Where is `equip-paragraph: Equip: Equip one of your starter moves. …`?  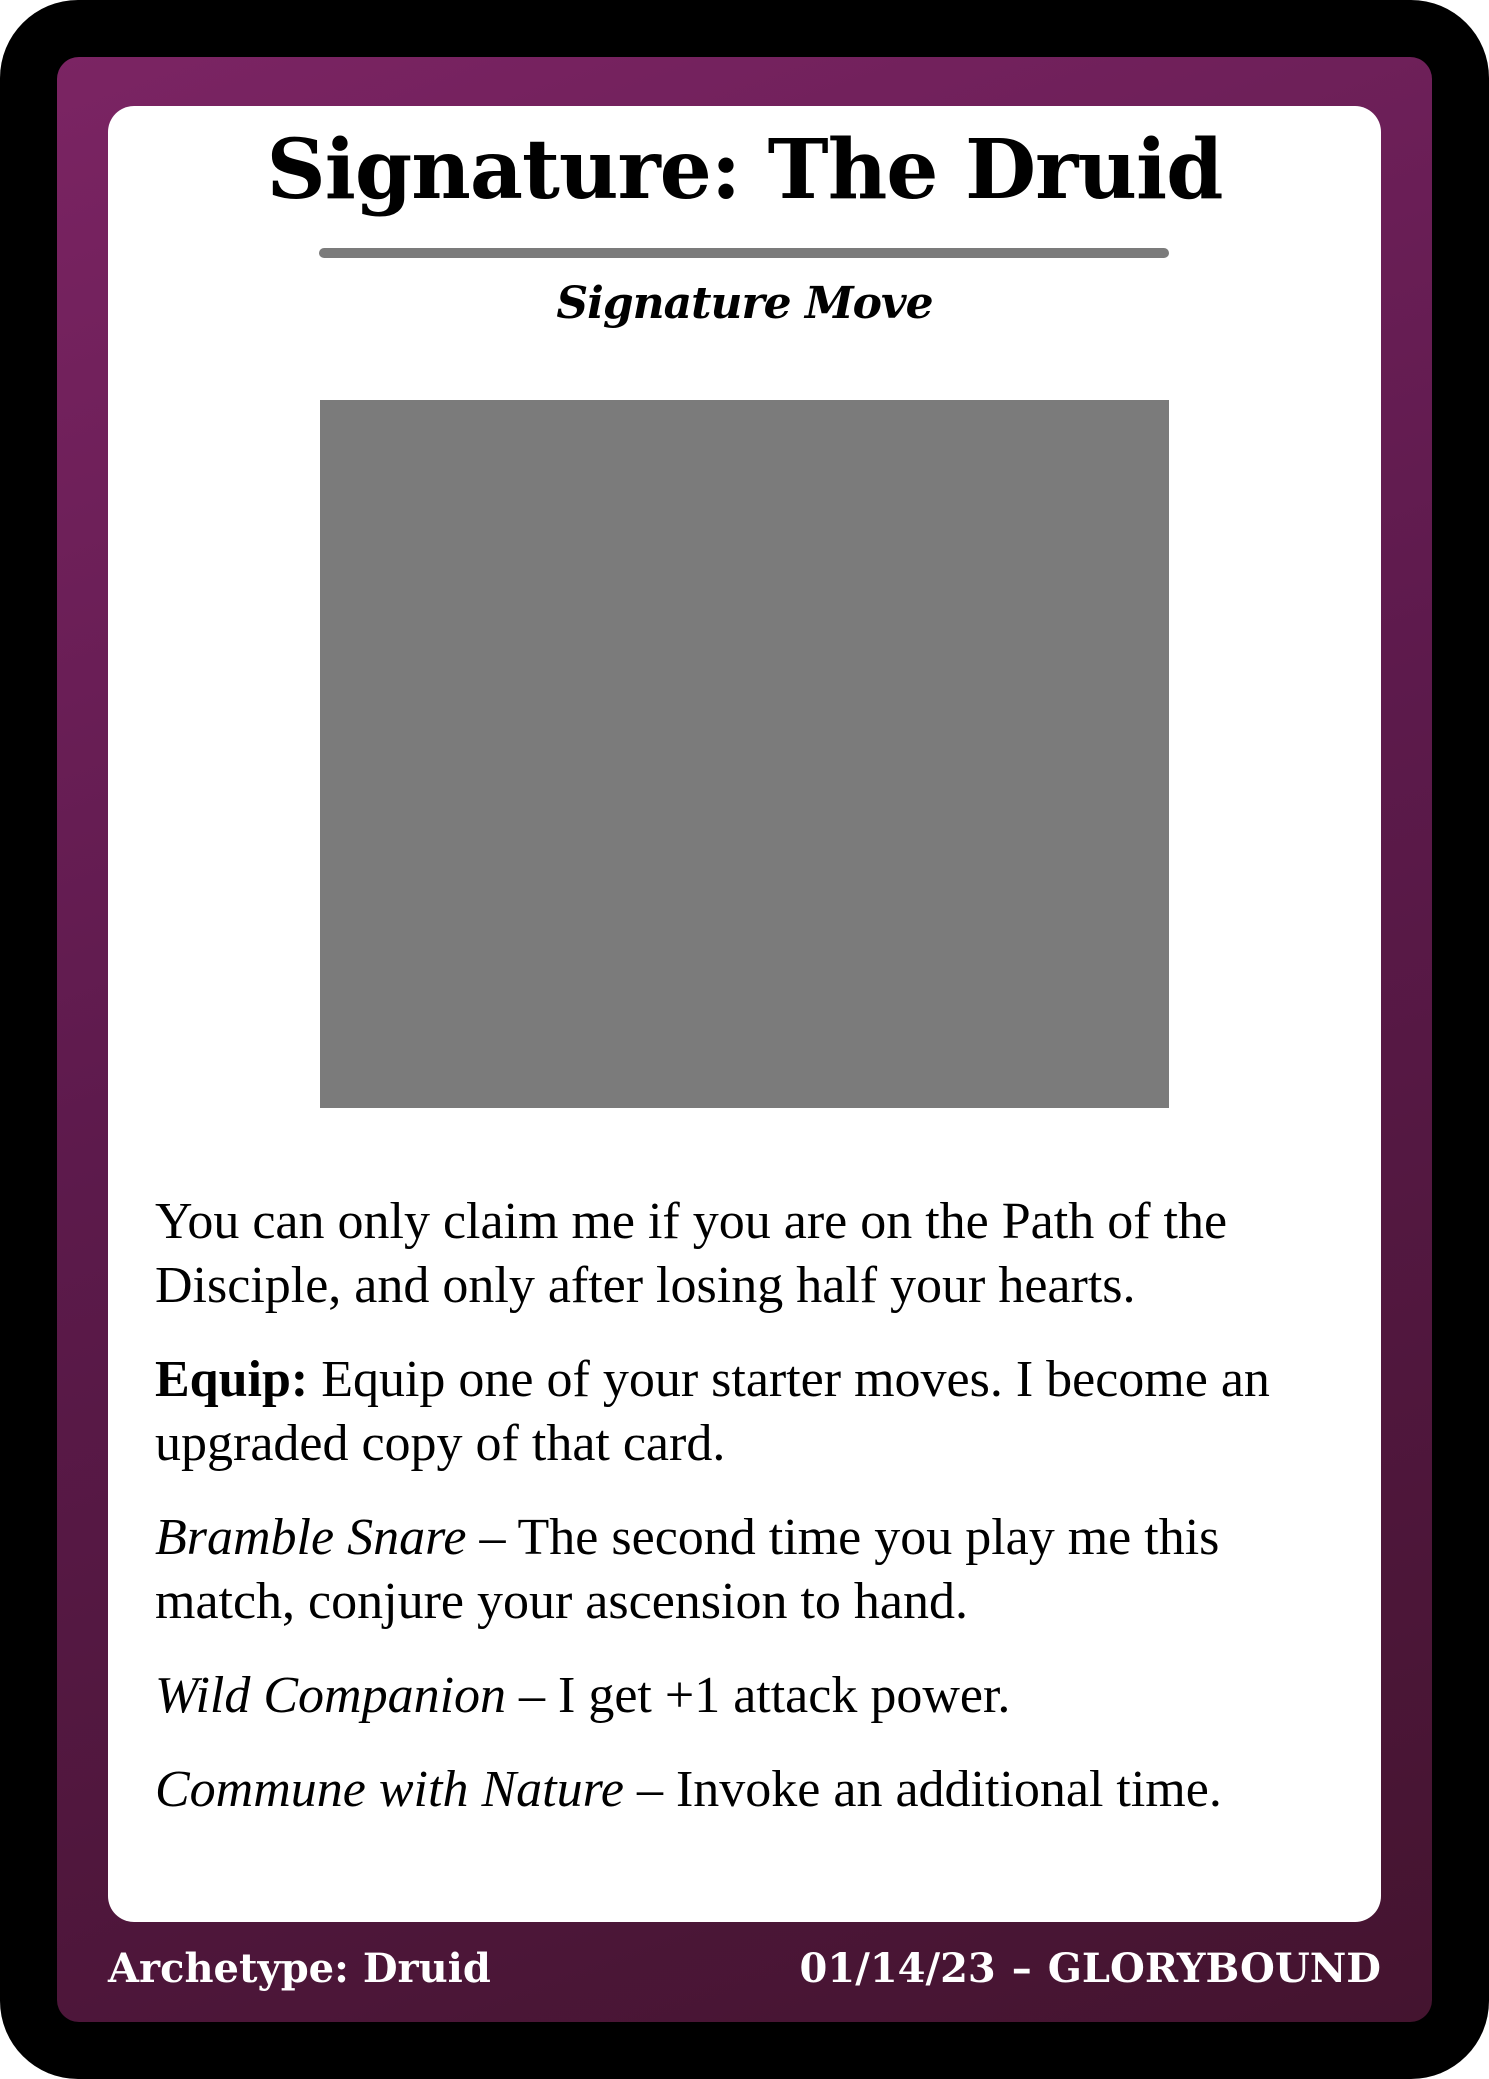 equip-paragraph: Equip: Equip one of your starter moves. … is located at coordinates (750, 1412).